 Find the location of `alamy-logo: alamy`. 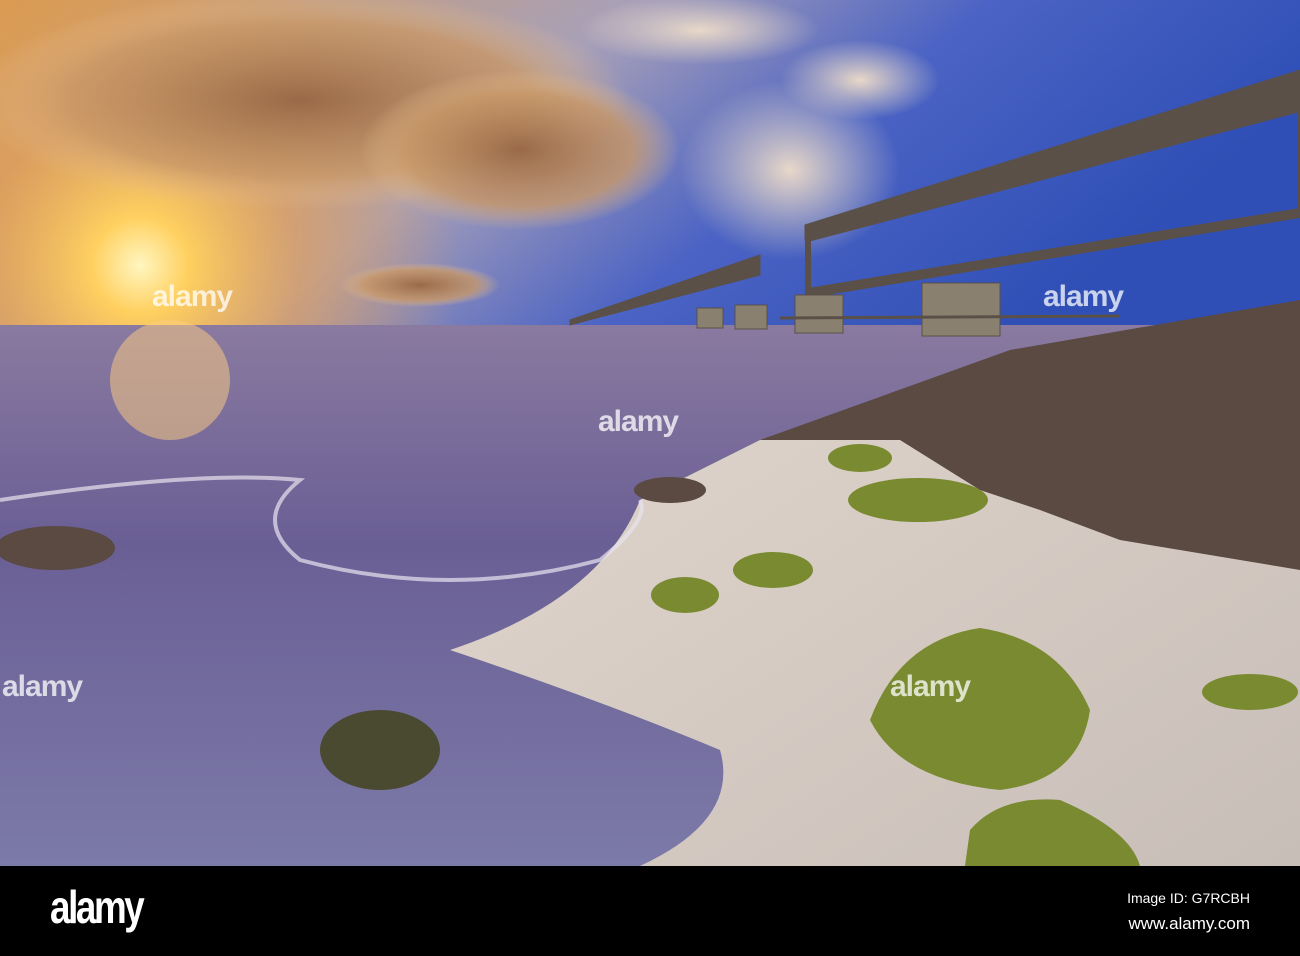

alamy-logo: alamy is located at coordinates (97, 907).